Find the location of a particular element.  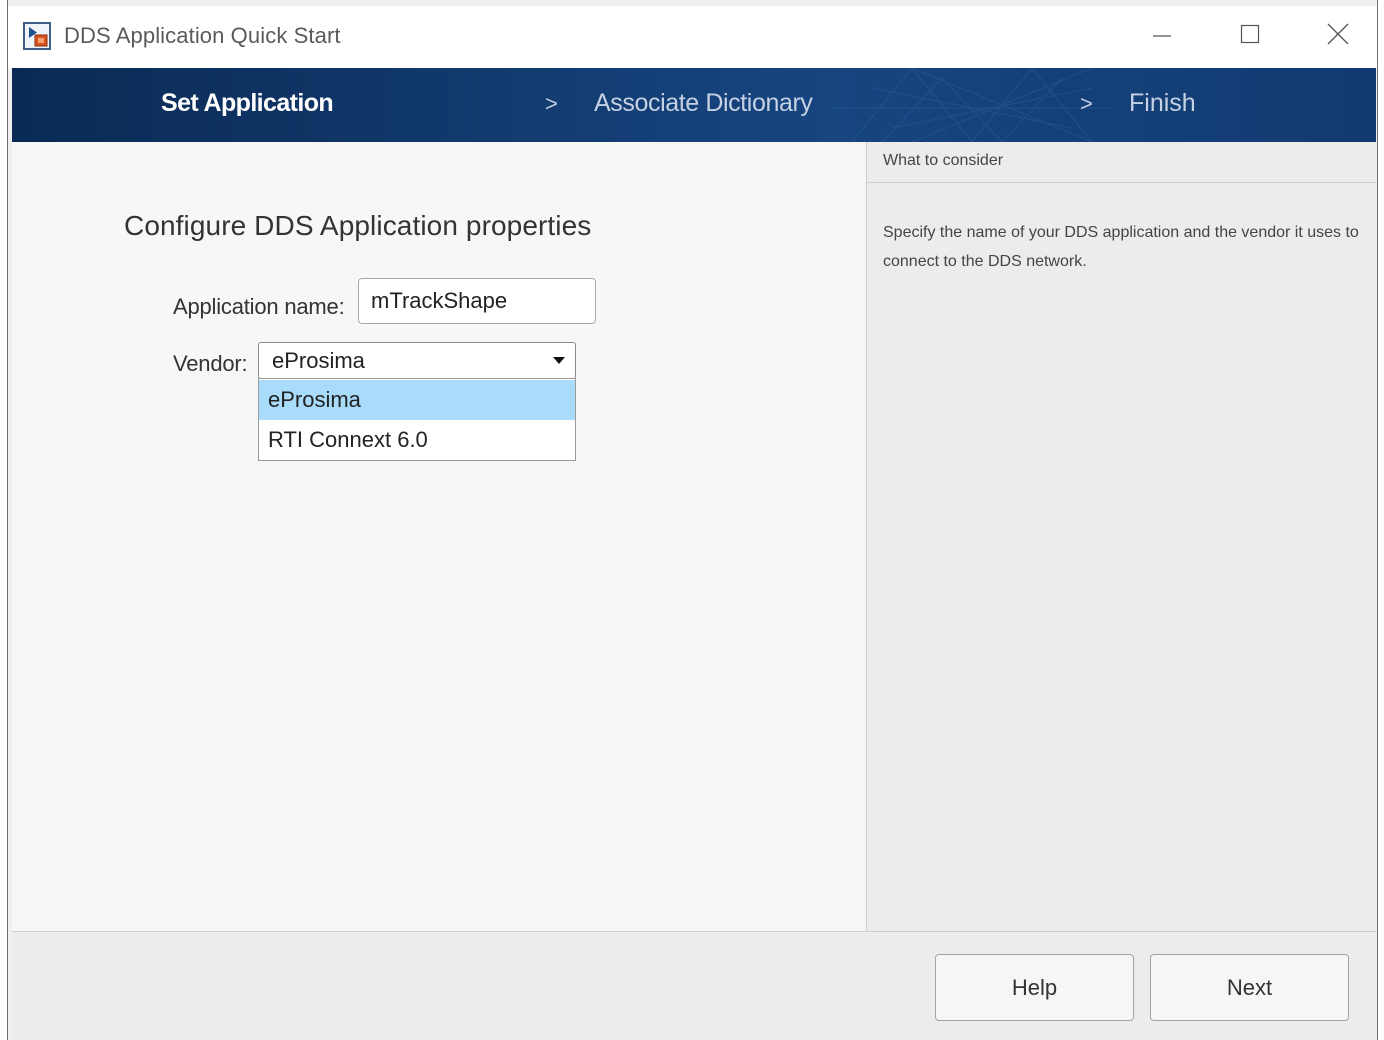

step-associate-dictionary: Associate Dictionary is located at coordinates (703, 103).